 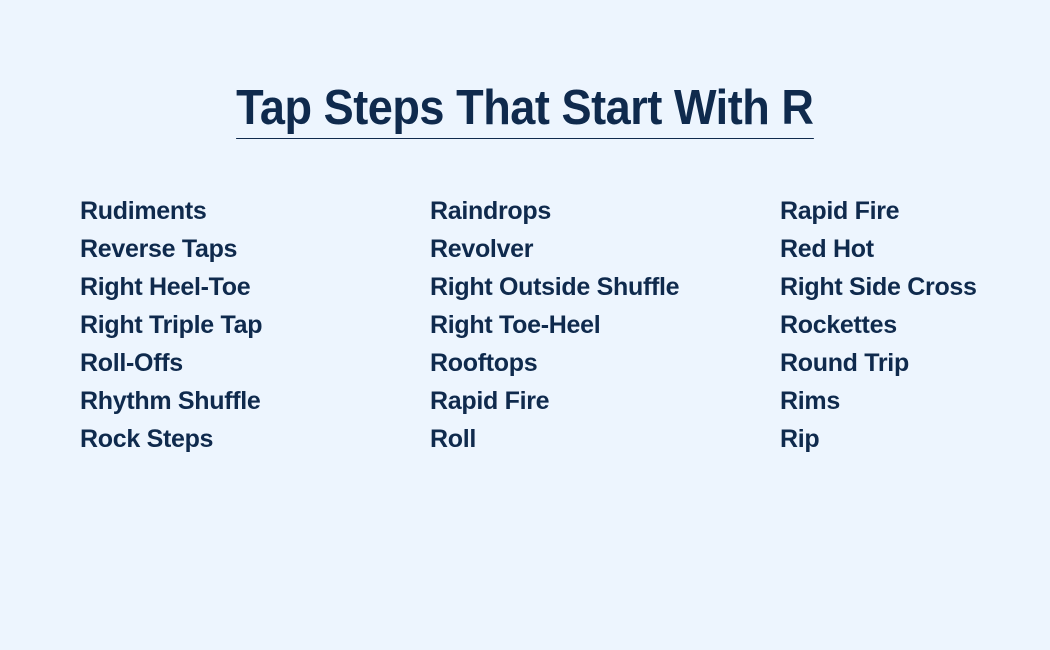 I want to click on list-item: Rhythm Shuffle, so click(x=170, y=401).